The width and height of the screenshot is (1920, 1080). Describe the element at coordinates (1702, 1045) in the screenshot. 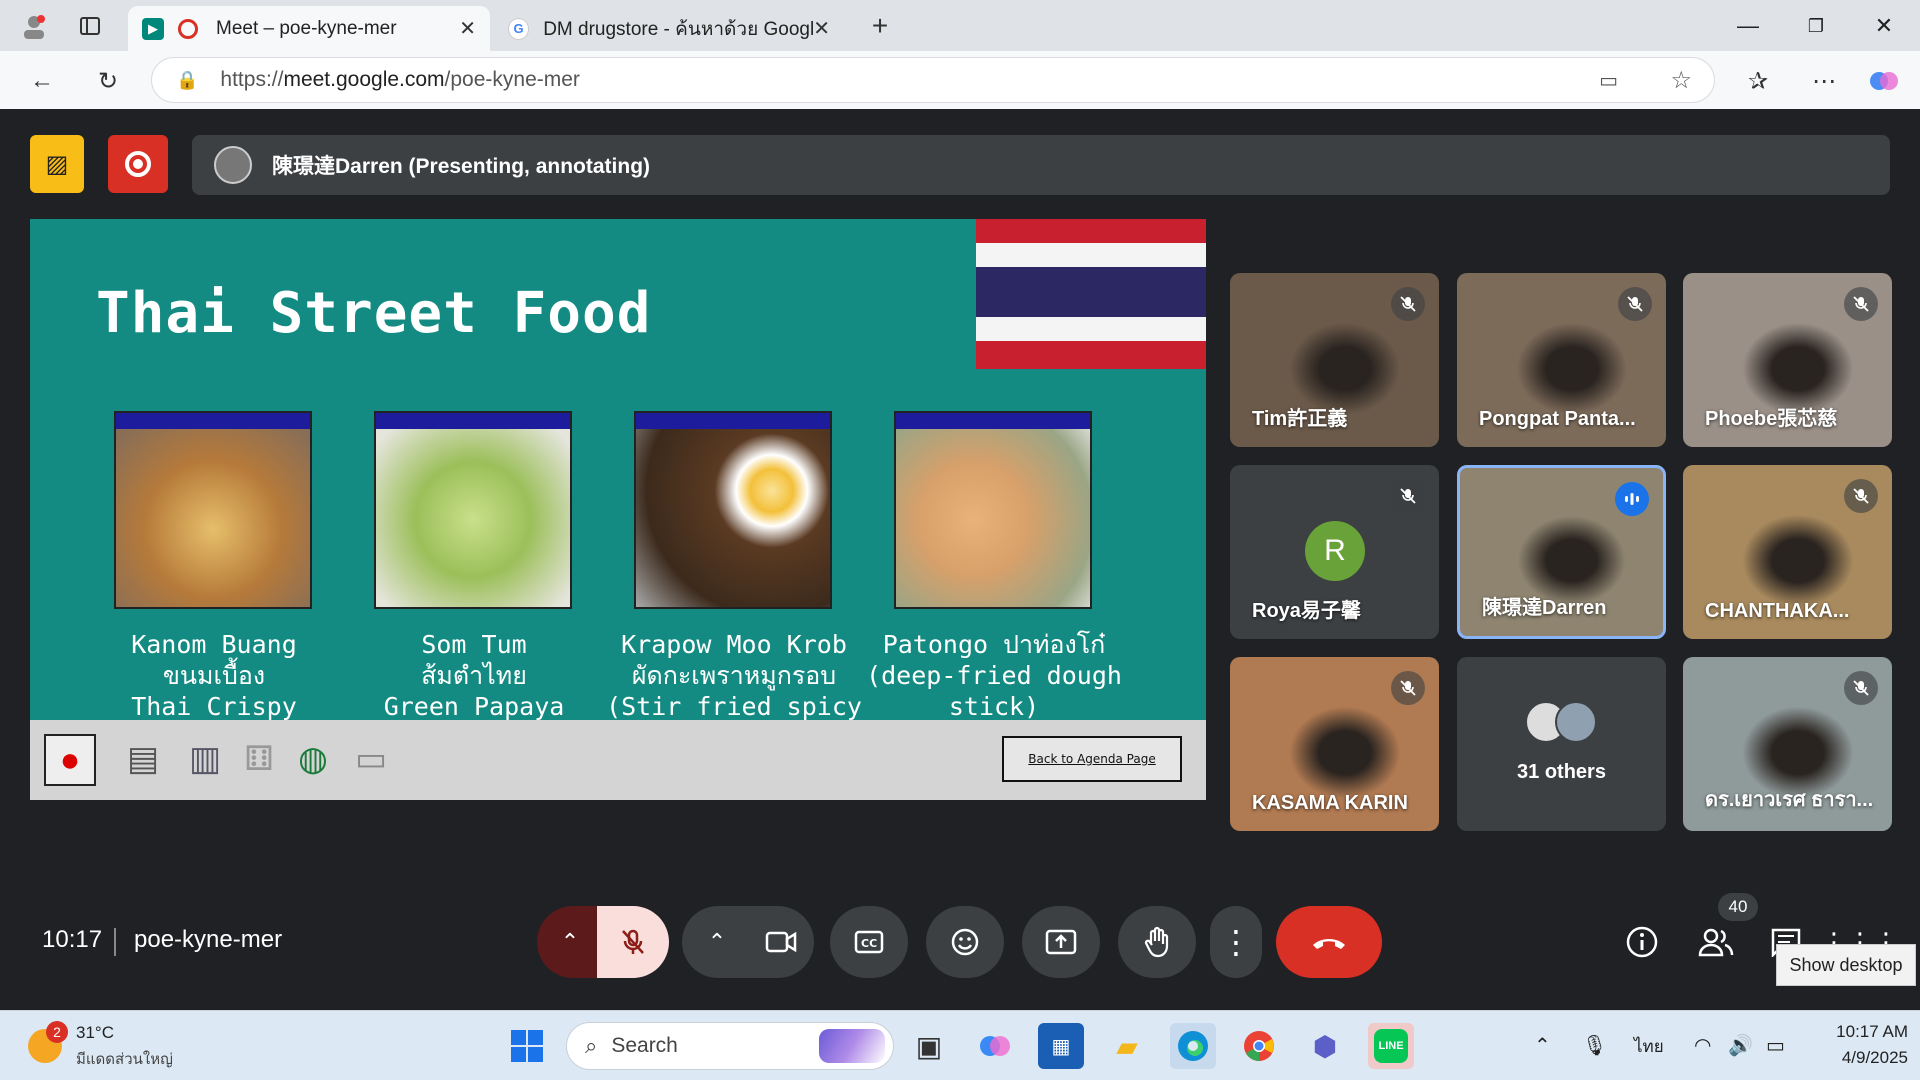

I see `wifi-icon: ◠` at that location.